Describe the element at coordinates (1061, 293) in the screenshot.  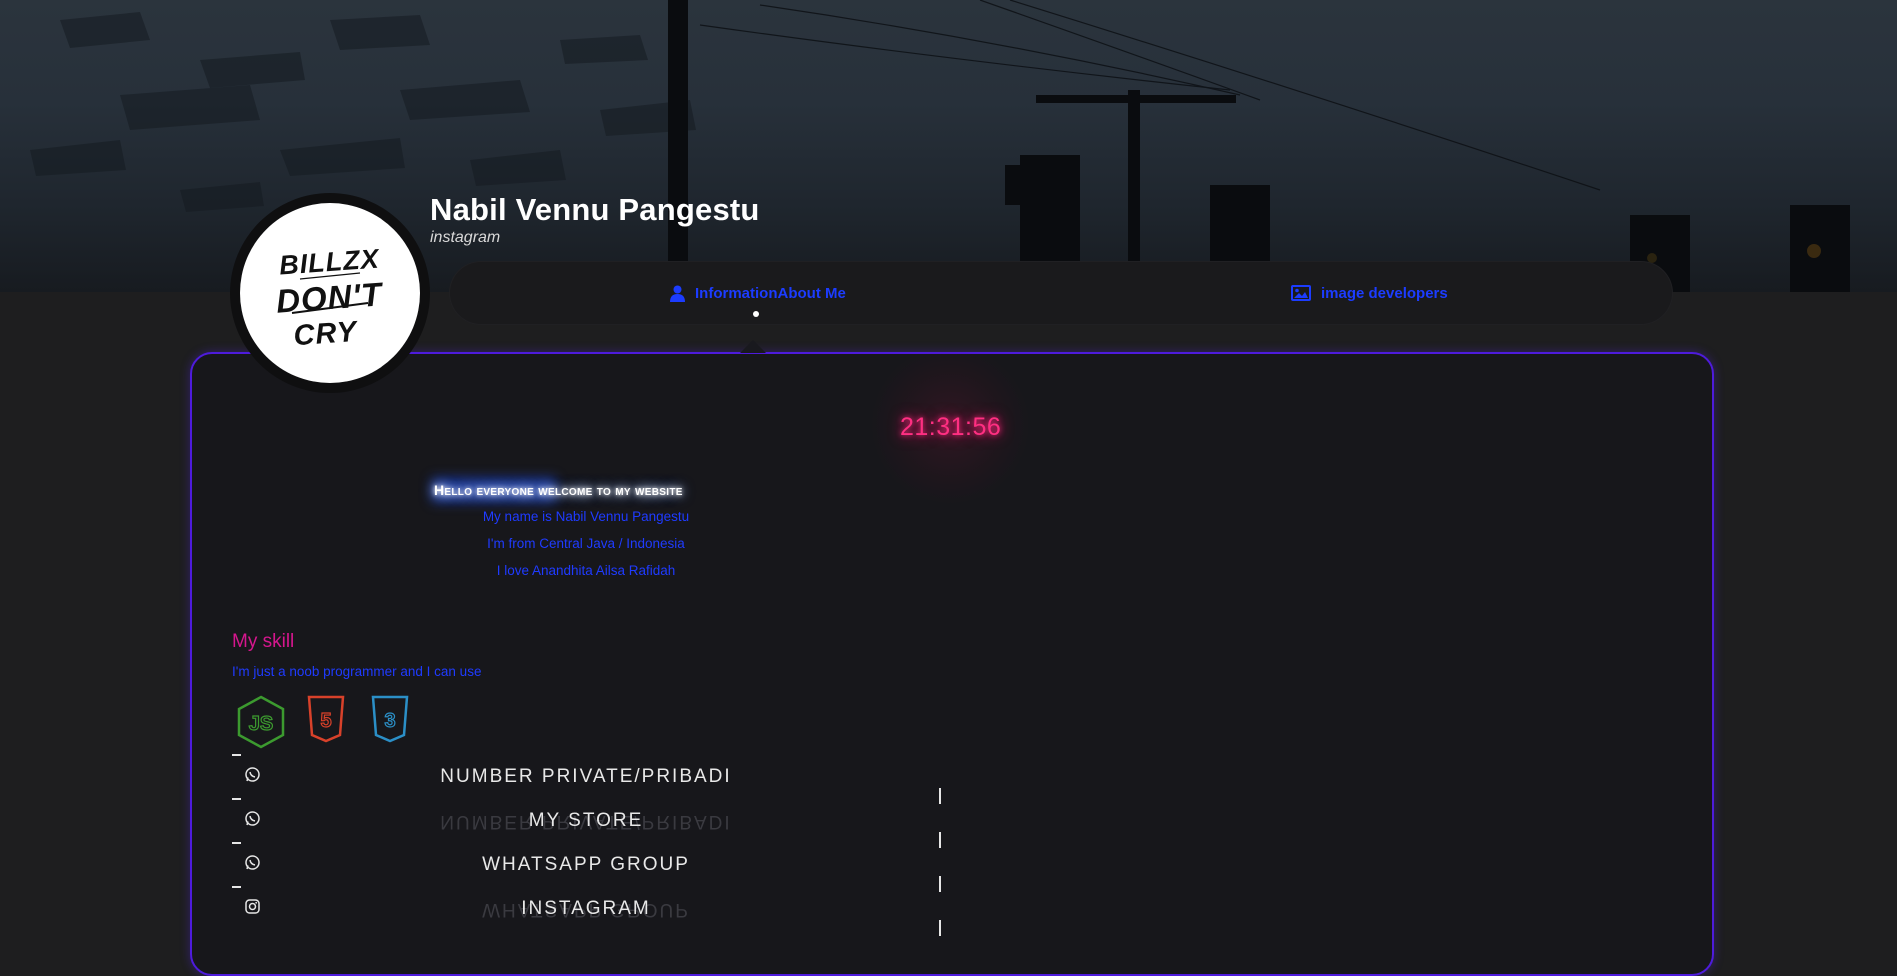
I see `profile-tab-bar: InformationAbout Me image developers` at that location.